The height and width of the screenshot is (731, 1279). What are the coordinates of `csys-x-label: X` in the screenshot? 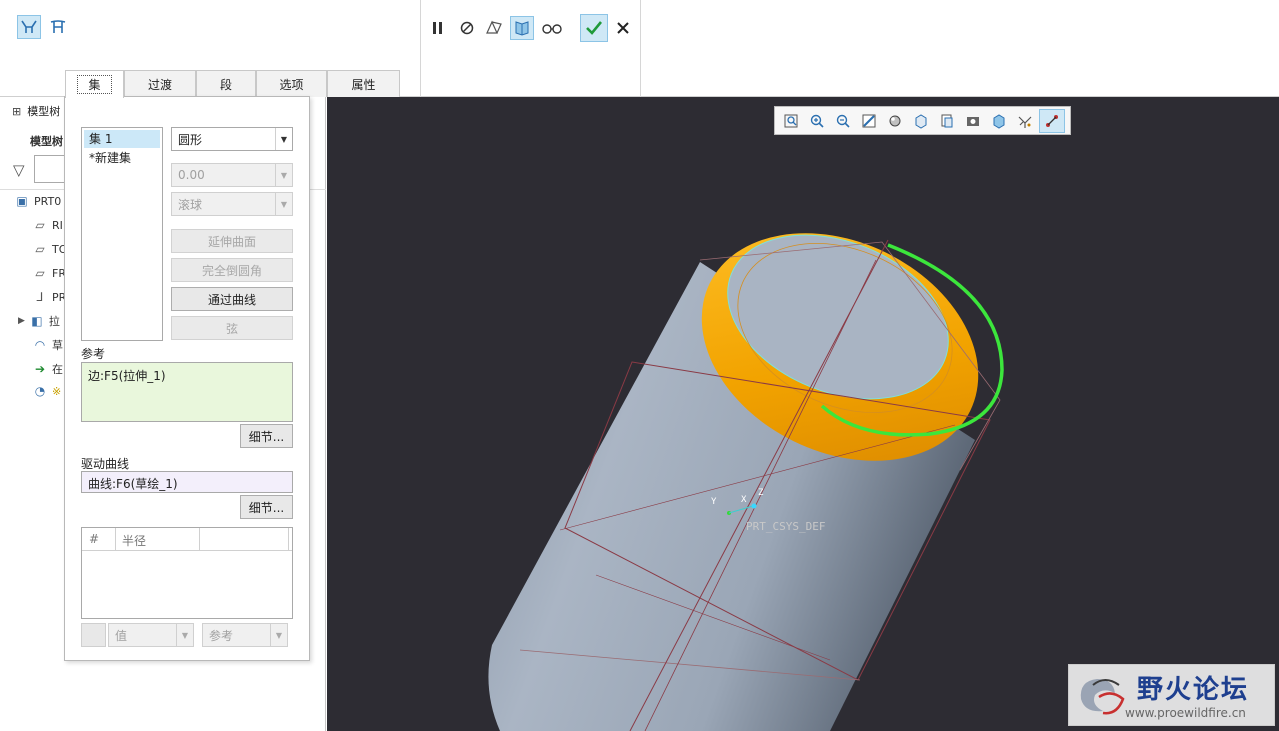 It's located at (744, 500).